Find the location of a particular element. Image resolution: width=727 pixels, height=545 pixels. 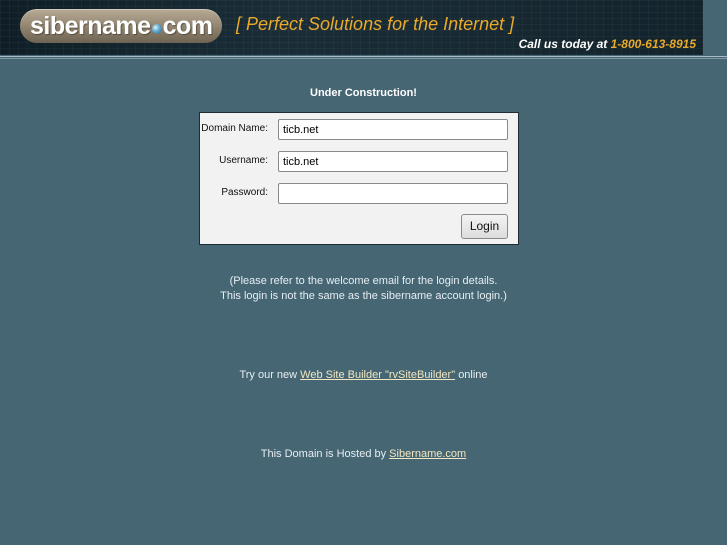

site-builder-link: Web Site Builder "rvSiteBuilder" is located at coordinates (377, 375).